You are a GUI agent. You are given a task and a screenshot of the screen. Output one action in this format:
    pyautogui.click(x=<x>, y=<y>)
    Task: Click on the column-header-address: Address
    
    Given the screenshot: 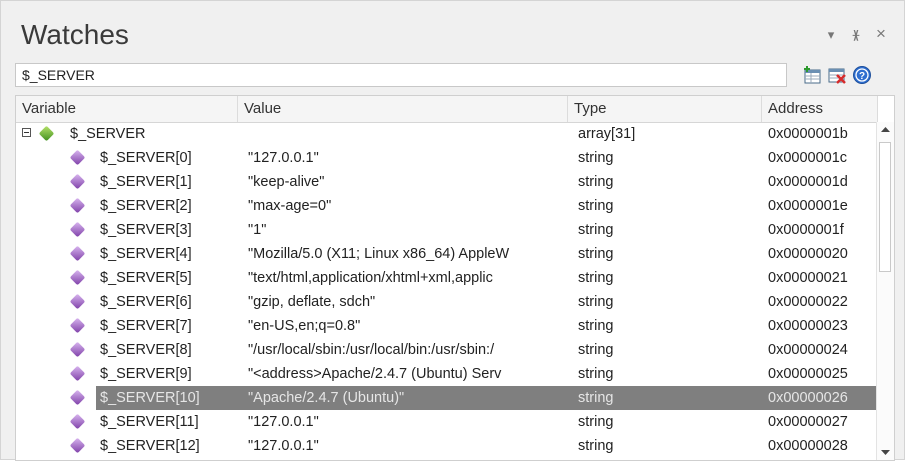 What is the action you would take?
    pyautogui.click(x=820, y=109)
    